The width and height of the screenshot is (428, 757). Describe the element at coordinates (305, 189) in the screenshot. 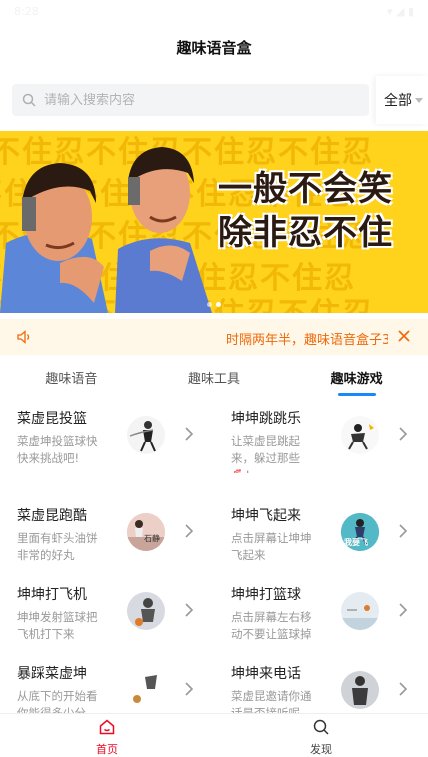

I see `banner-line-1: 一般不会笑` at that location.